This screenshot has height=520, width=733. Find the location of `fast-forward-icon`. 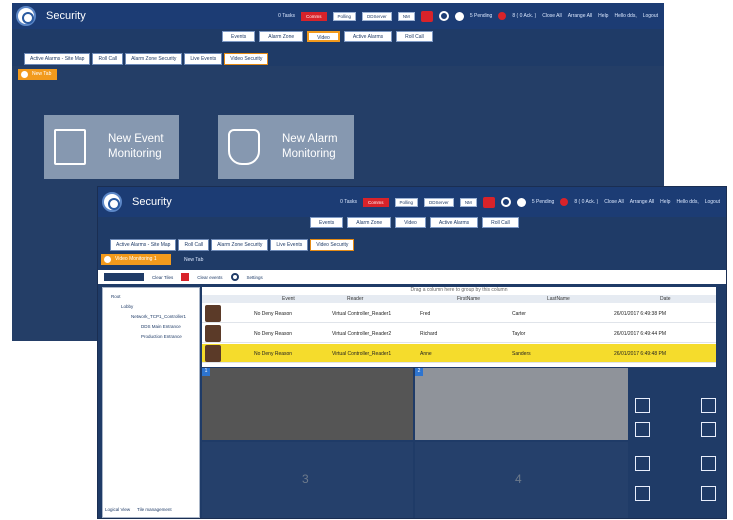

fast-forward-icon is located at coordinates (708, 381).